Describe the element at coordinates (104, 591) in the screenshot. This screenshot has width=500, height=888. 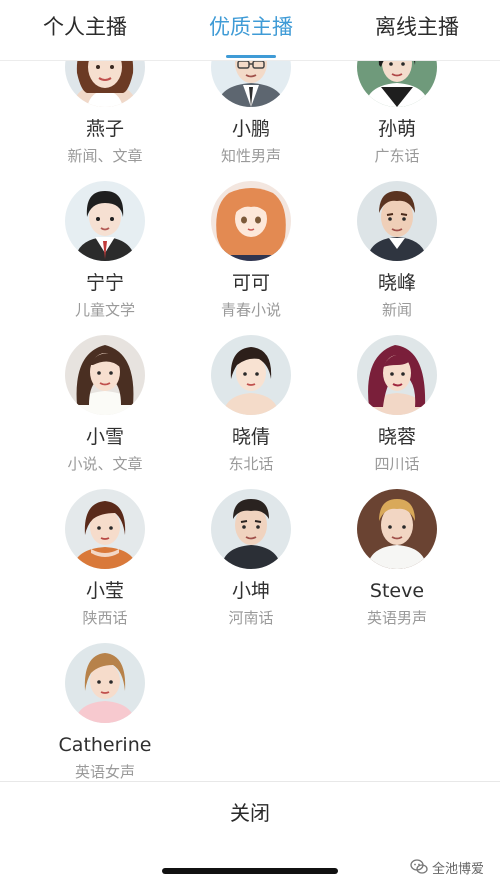
I see `anchor-name: 小莹` at that location.